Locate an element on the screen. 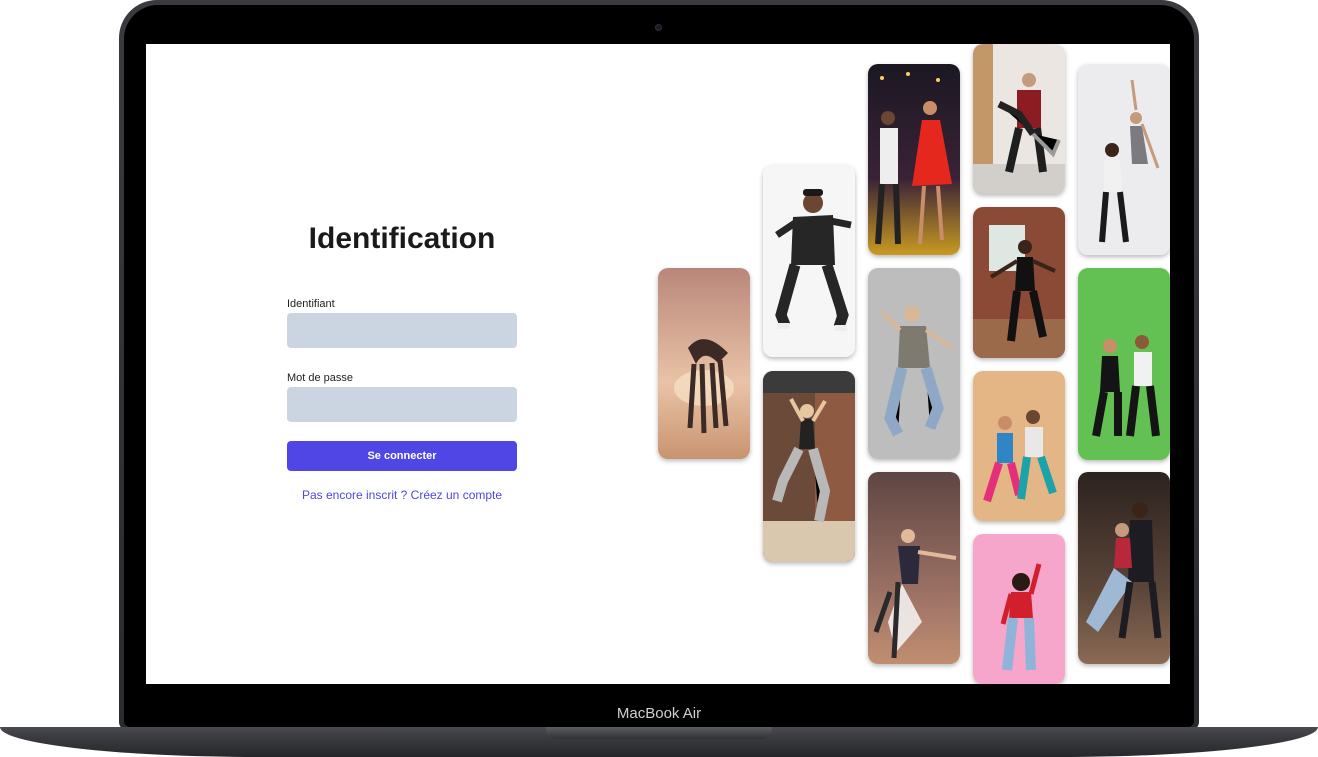 Image resolution: width=1318 pixels, height=757 pixels. lift-duo-white-photo is located at coordinates (1124, 159).